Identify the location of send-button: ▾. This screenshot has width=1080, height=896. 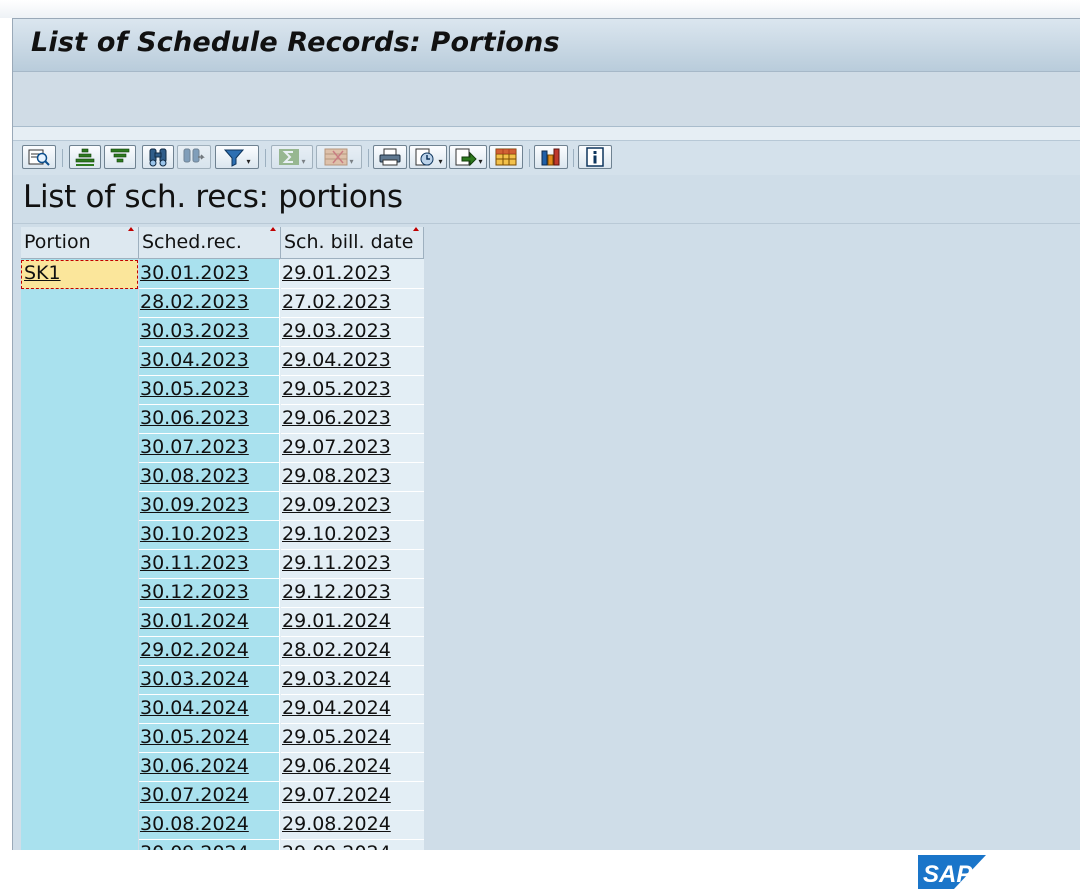
(468, 157).